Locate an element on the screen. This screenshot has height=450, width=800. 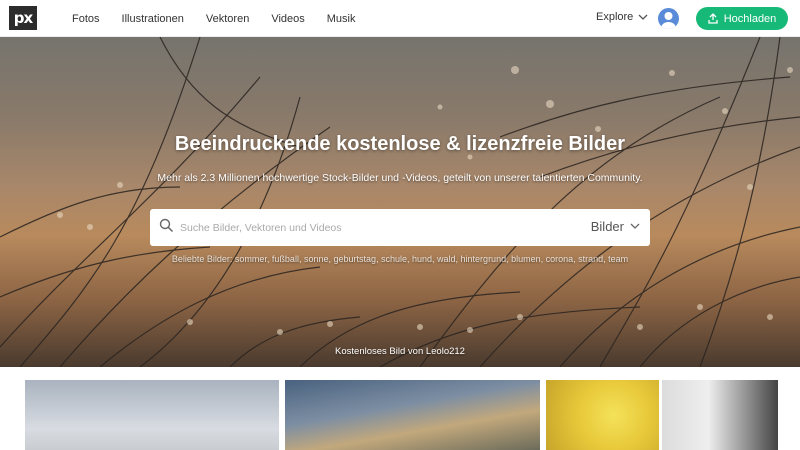
search-type-label: Bilder is located at coordinates (607, 226).